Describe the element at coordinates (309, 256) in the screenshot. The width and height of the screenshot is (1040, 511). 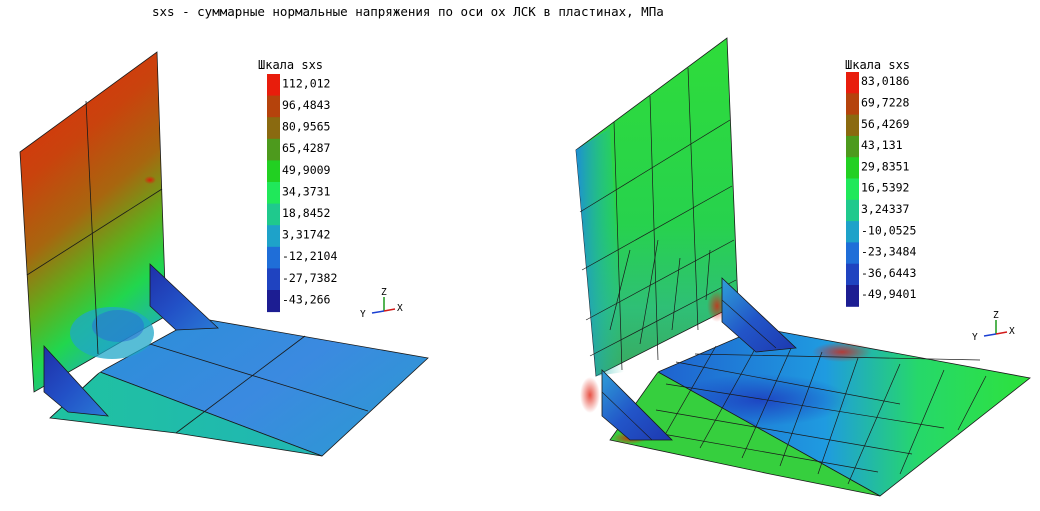
I see `left-scale-tick-label: -12,2104` at that location.